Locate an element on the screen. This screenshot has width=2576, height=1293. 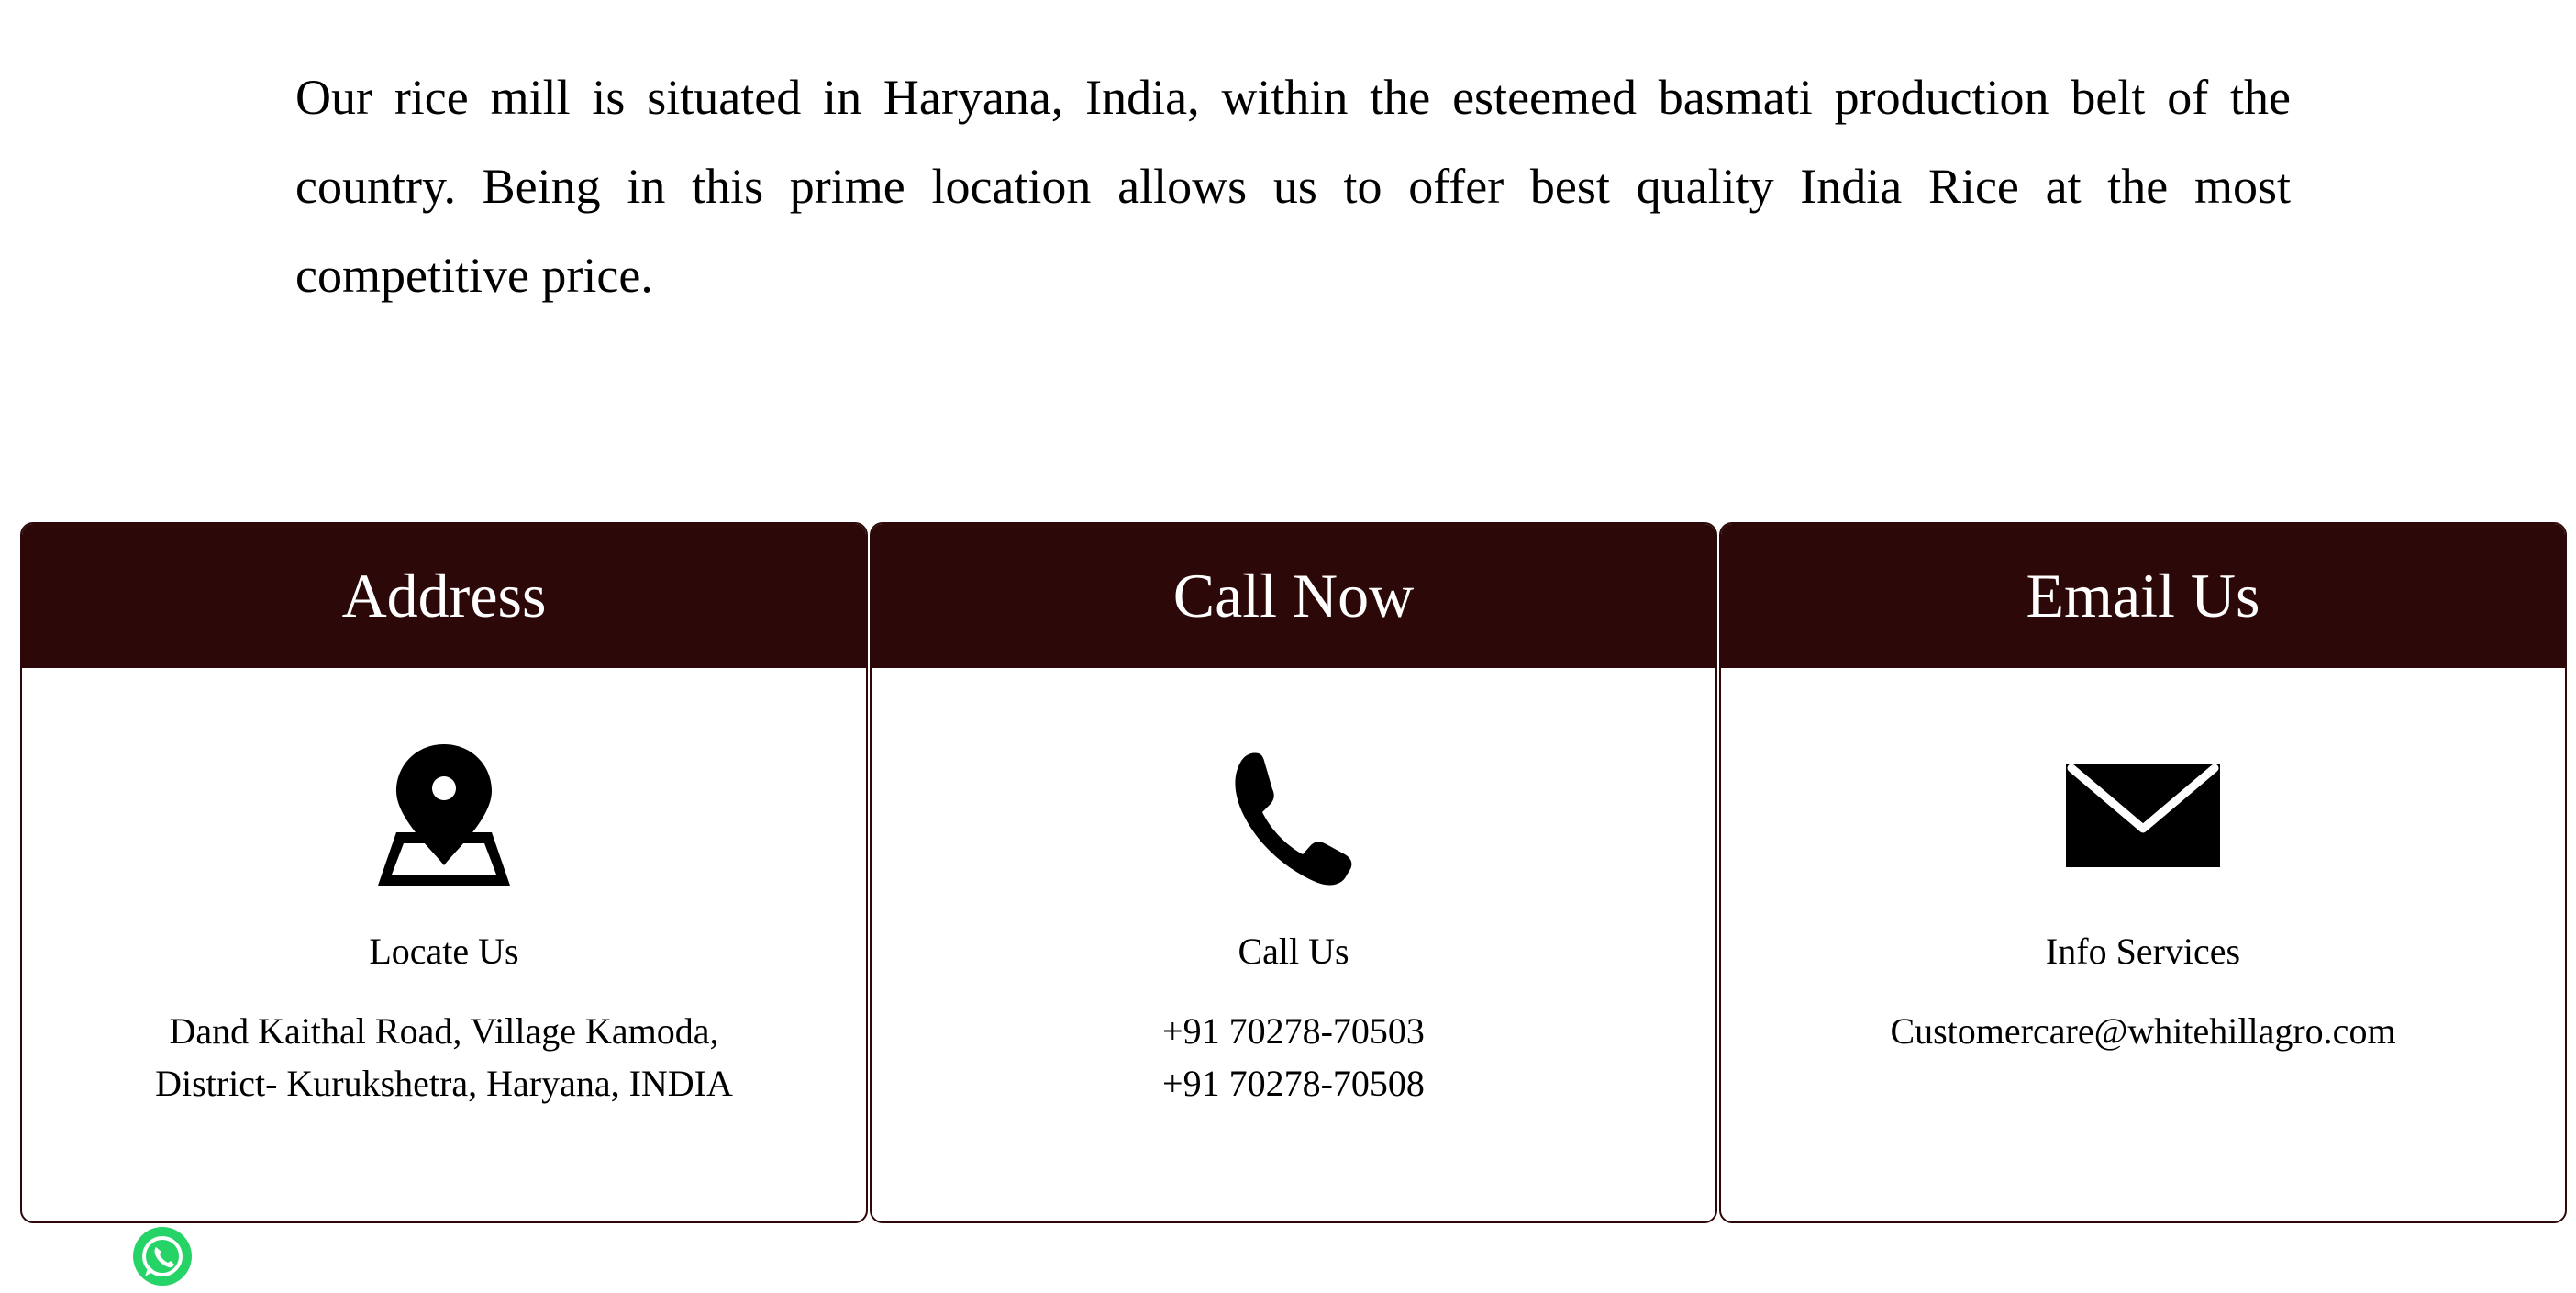
email-card-label: Info Services is located at coordinates (2143, 951).